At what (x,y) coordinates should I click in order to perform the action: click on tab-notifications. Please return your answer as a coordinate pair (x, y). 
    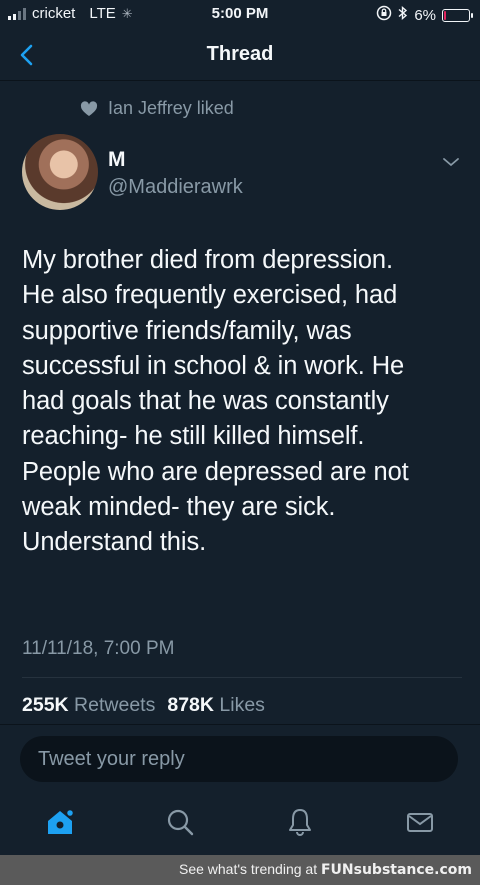
    Looking at the image, I should click on (300, 822).